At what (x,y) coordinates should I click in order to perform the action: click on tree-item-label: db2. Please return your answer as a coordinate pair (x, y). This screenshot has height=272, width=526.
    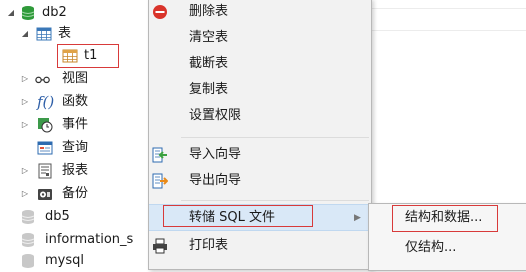
    Looking at the image, I should click on (54, 12).